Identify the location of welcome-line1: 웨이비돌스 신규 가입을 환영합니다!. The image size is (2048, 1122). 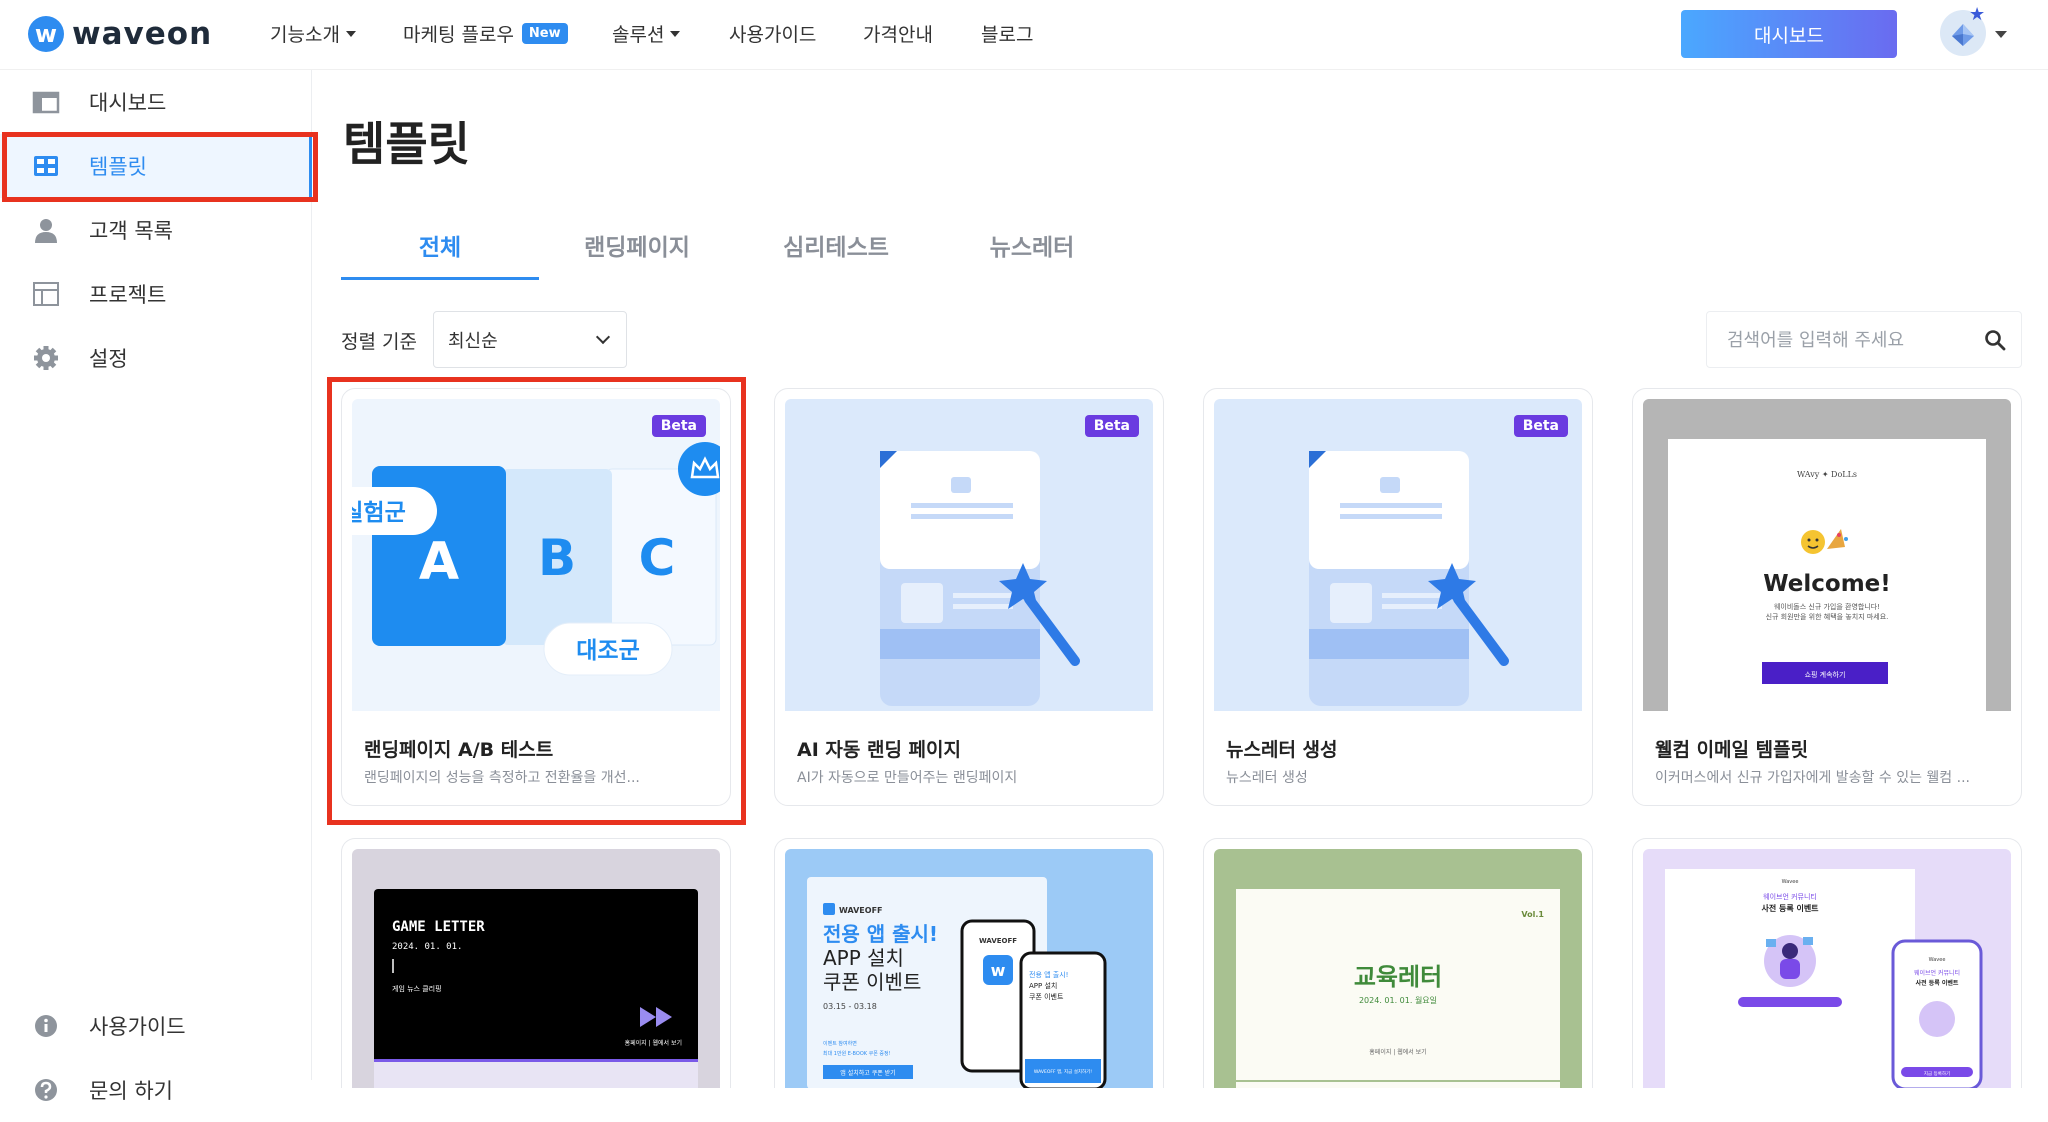
(1827, 606).